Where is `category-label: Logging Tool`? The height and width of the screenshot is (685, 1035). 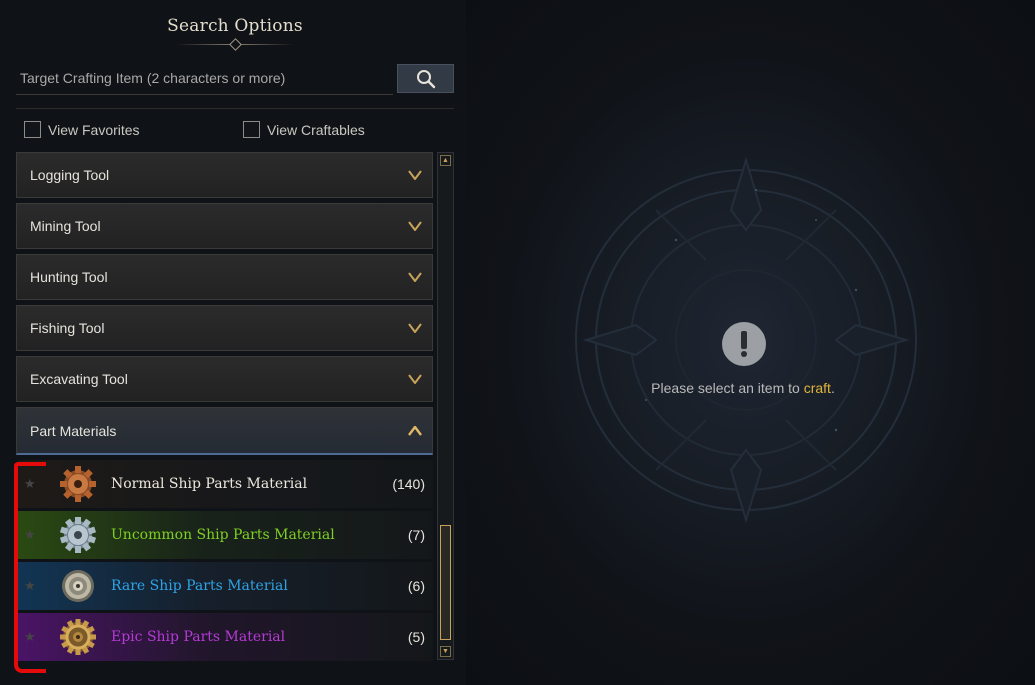
category-label: Logging Tool is located at coordinates (70, 175).